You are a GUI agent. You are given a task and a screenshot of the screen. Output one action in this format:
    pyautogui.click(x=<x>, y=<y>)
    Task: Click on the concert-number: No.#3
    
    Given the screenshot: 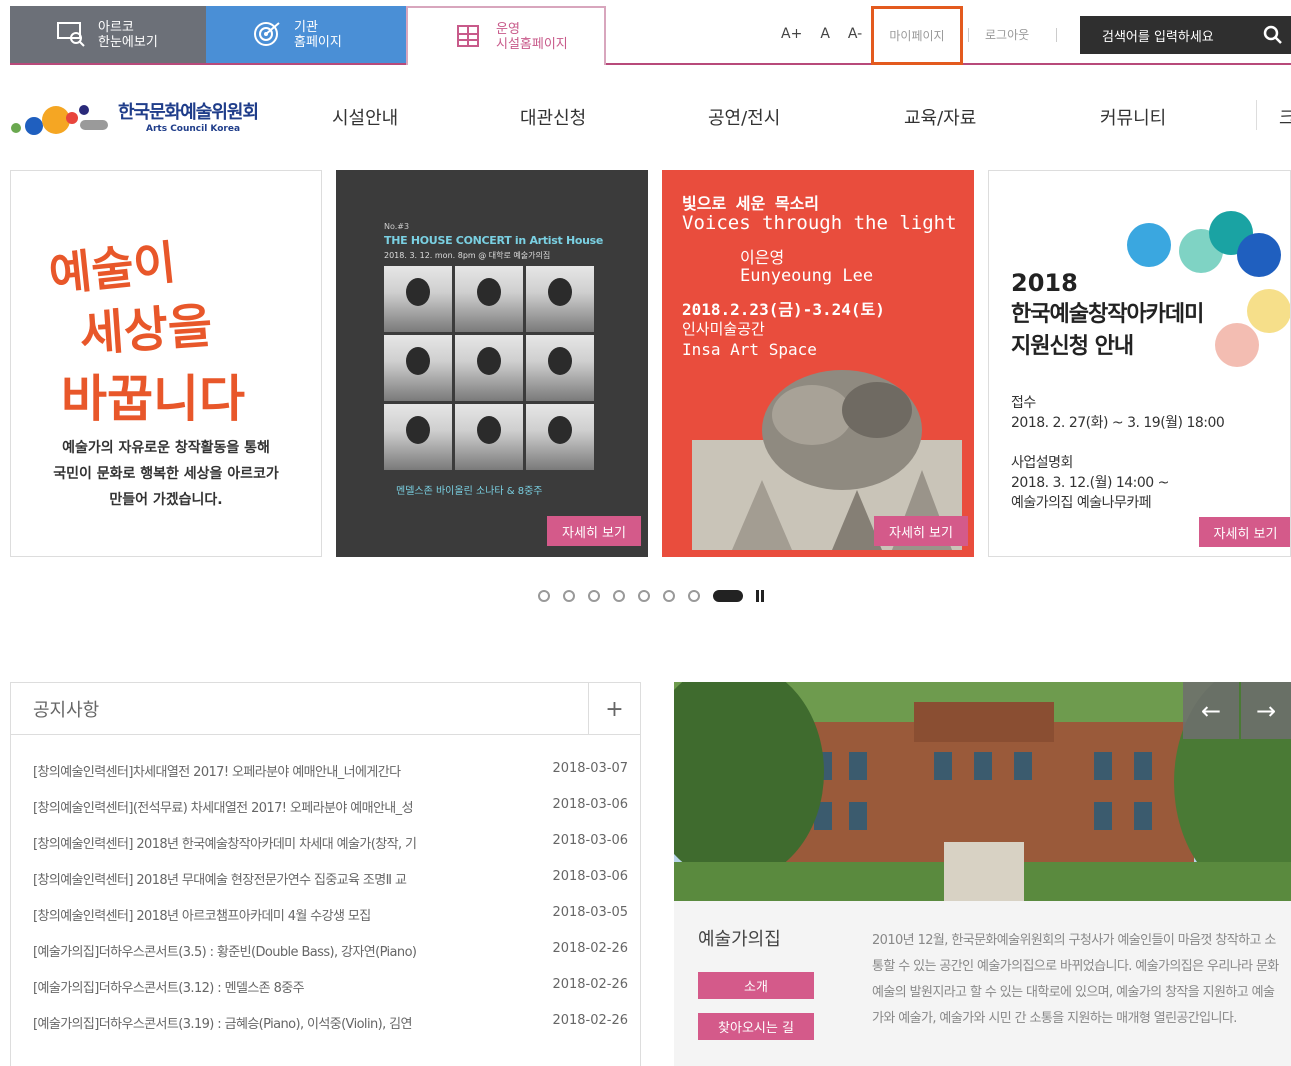 What is the action you would take?
    pyautogui.click(x=397, y=226)
    